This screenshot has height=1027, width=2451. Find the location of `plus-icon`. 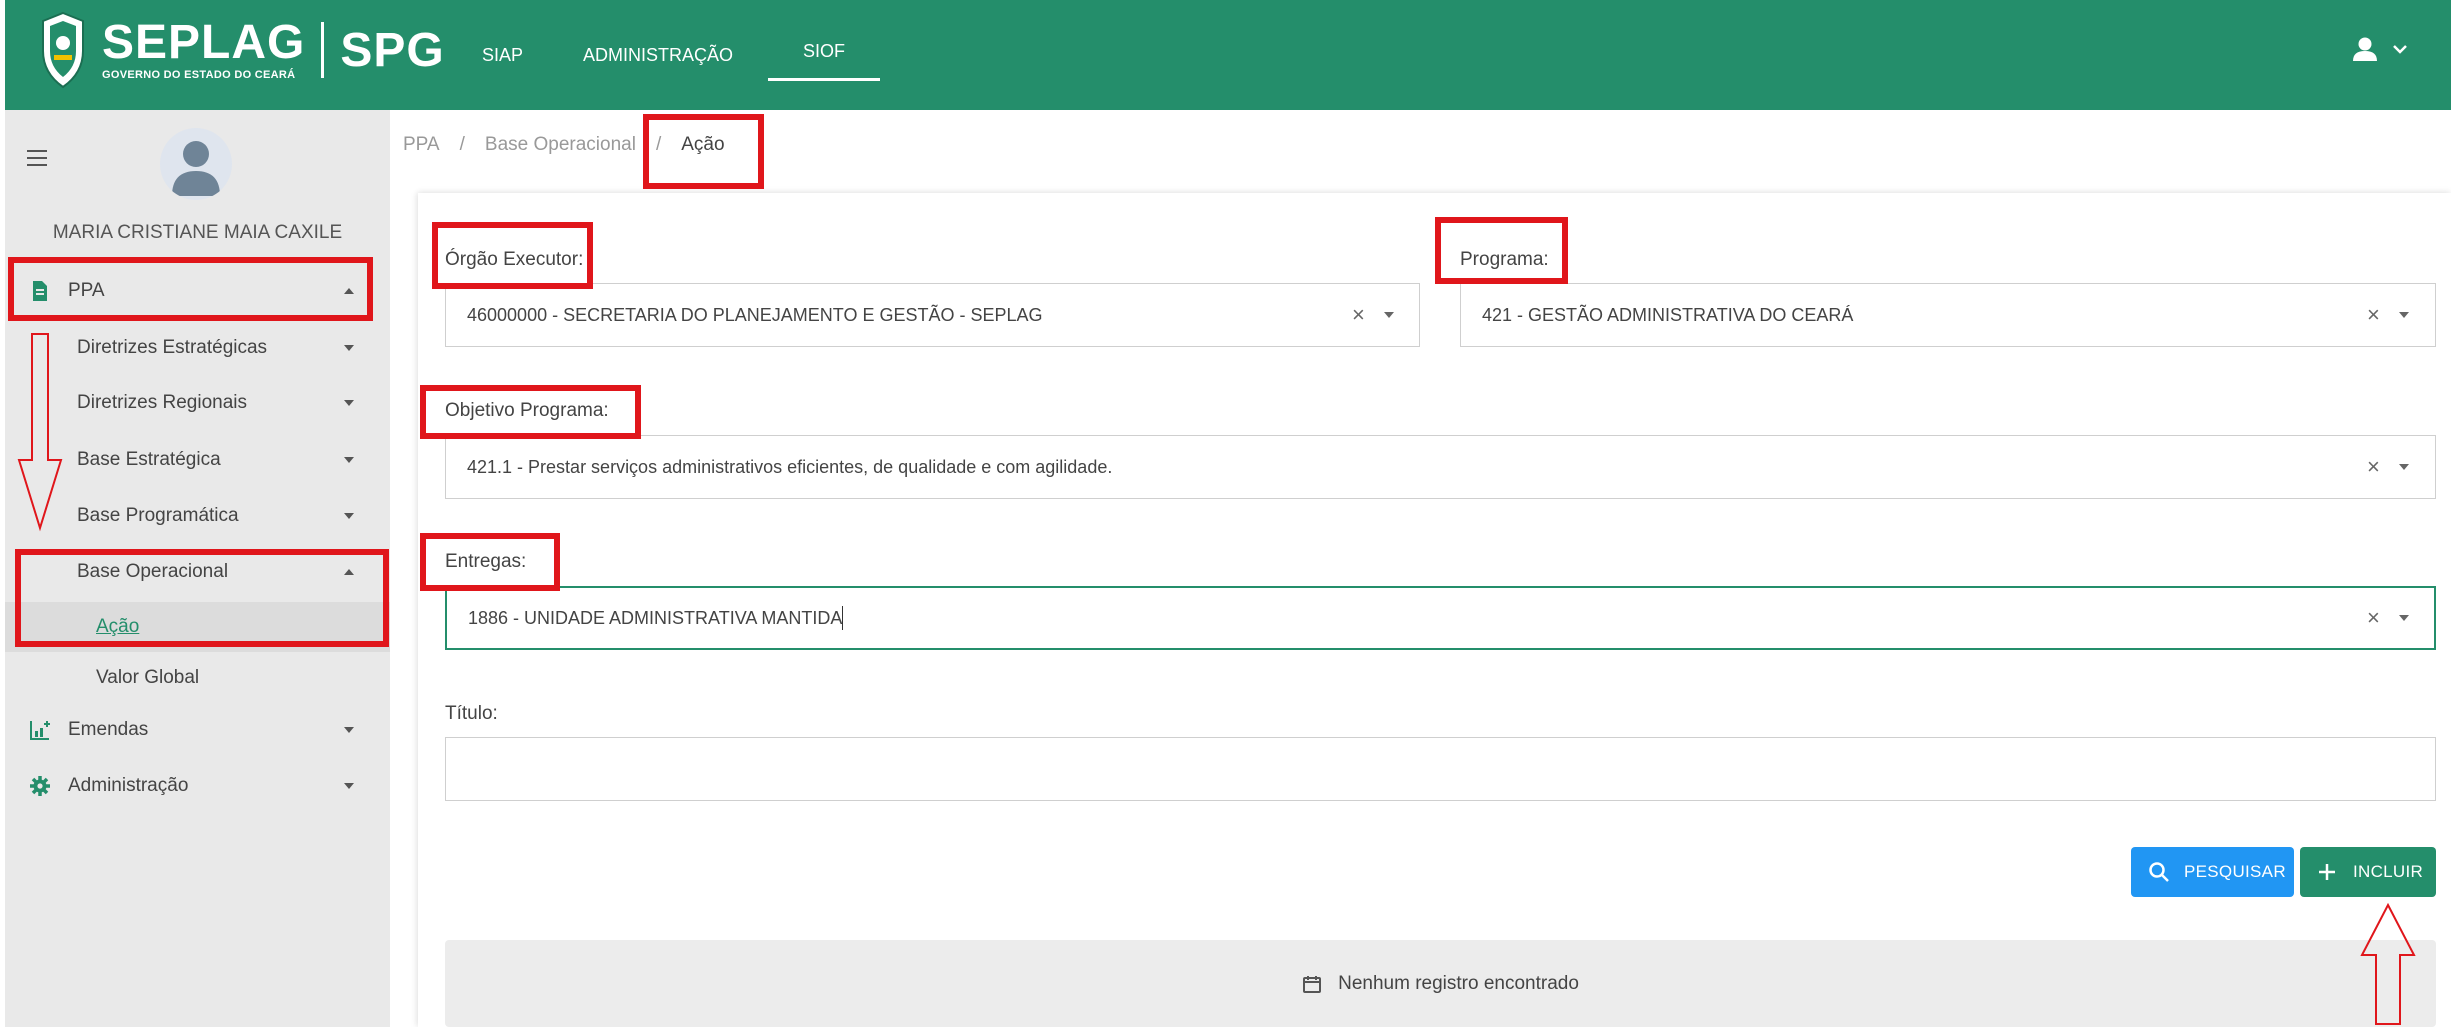

plus-icon is located at coordinates (2327, 872).